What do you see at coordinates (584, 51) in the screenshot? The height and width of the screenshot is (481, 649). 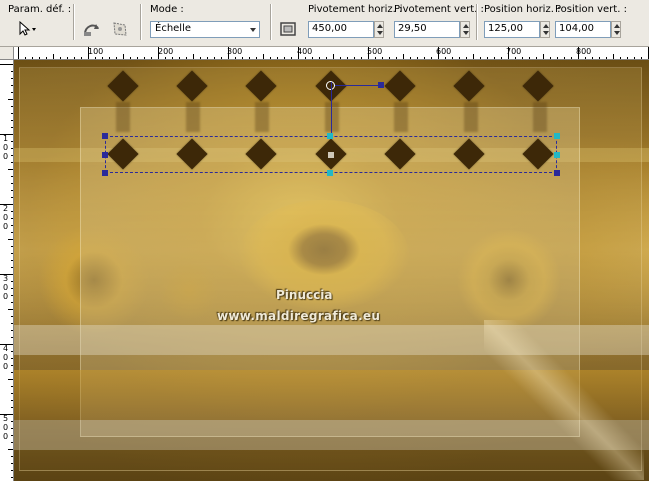 I see `ruler-label: 800` at bounding box center [584, 51].